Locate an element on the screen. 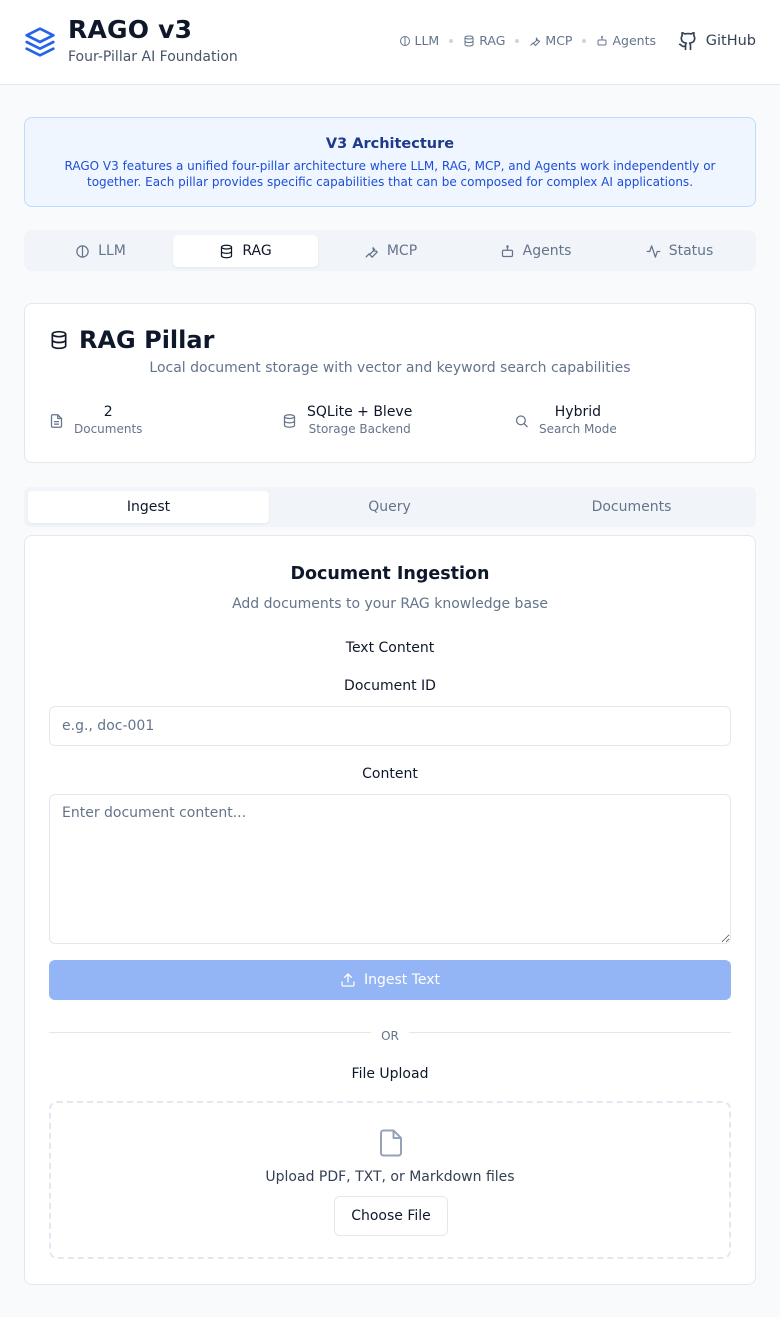 The image size is (780, 1317). ingest-text-button: Ingest Text is located at coordinates (390, 980).